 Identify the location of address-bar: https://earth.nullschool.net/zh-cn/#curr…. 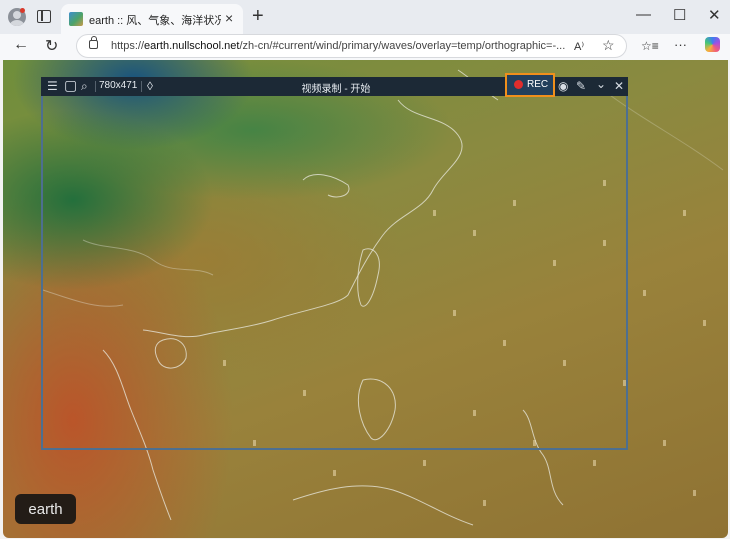
(351, 46).